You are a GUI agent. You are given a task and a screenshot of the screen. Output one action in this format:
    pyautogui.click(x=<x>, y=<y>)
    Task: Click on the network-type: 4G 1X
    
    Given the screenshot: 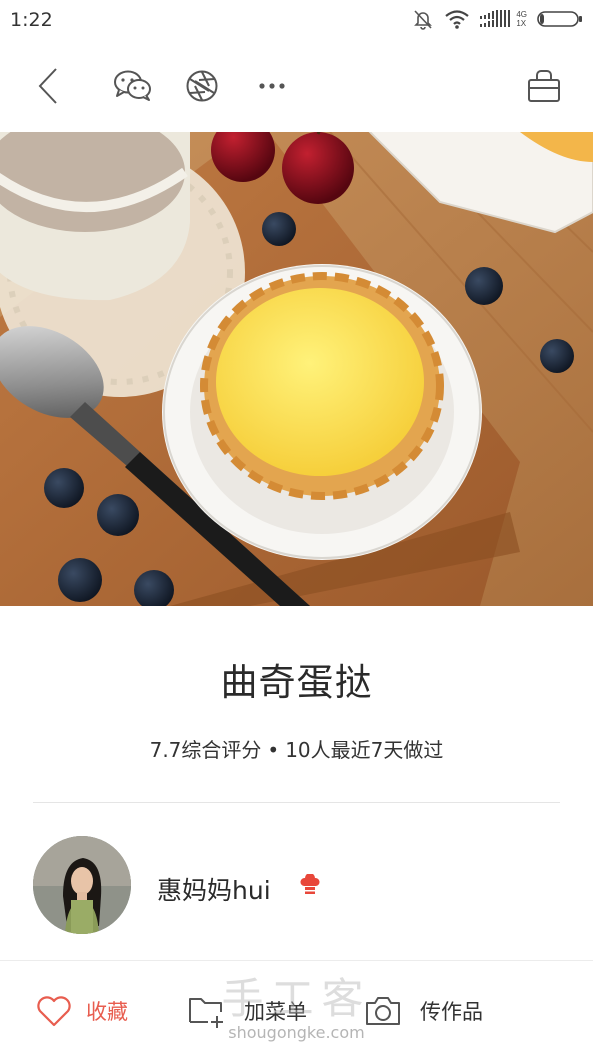 What is the action you would take?
    pyautogui.click(x=521, y=19)
    